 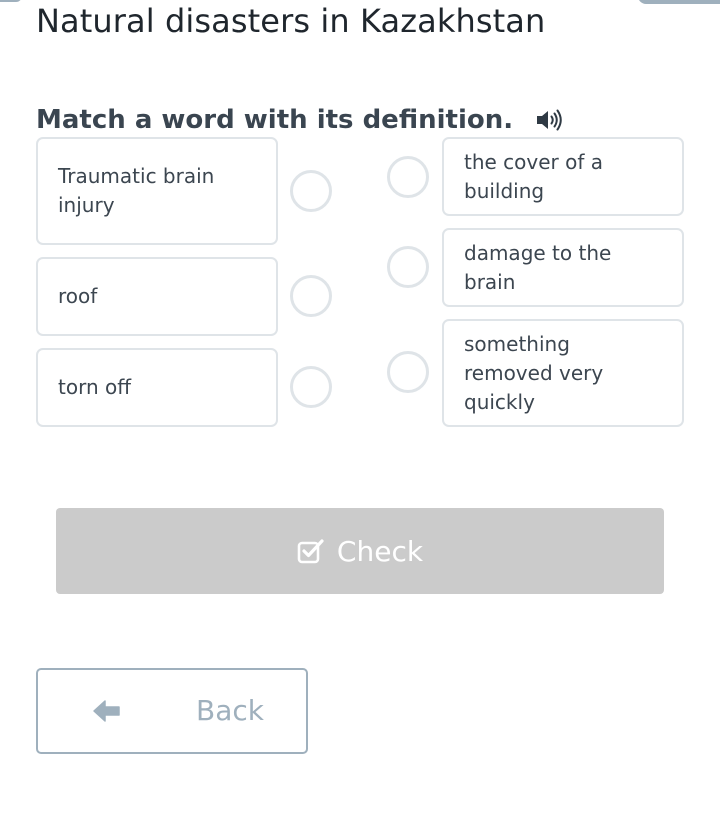 What do you see at coordinates (157, 296) in the screenshot?
I see `word-card-2: roof` at bounding box center [157, 296].